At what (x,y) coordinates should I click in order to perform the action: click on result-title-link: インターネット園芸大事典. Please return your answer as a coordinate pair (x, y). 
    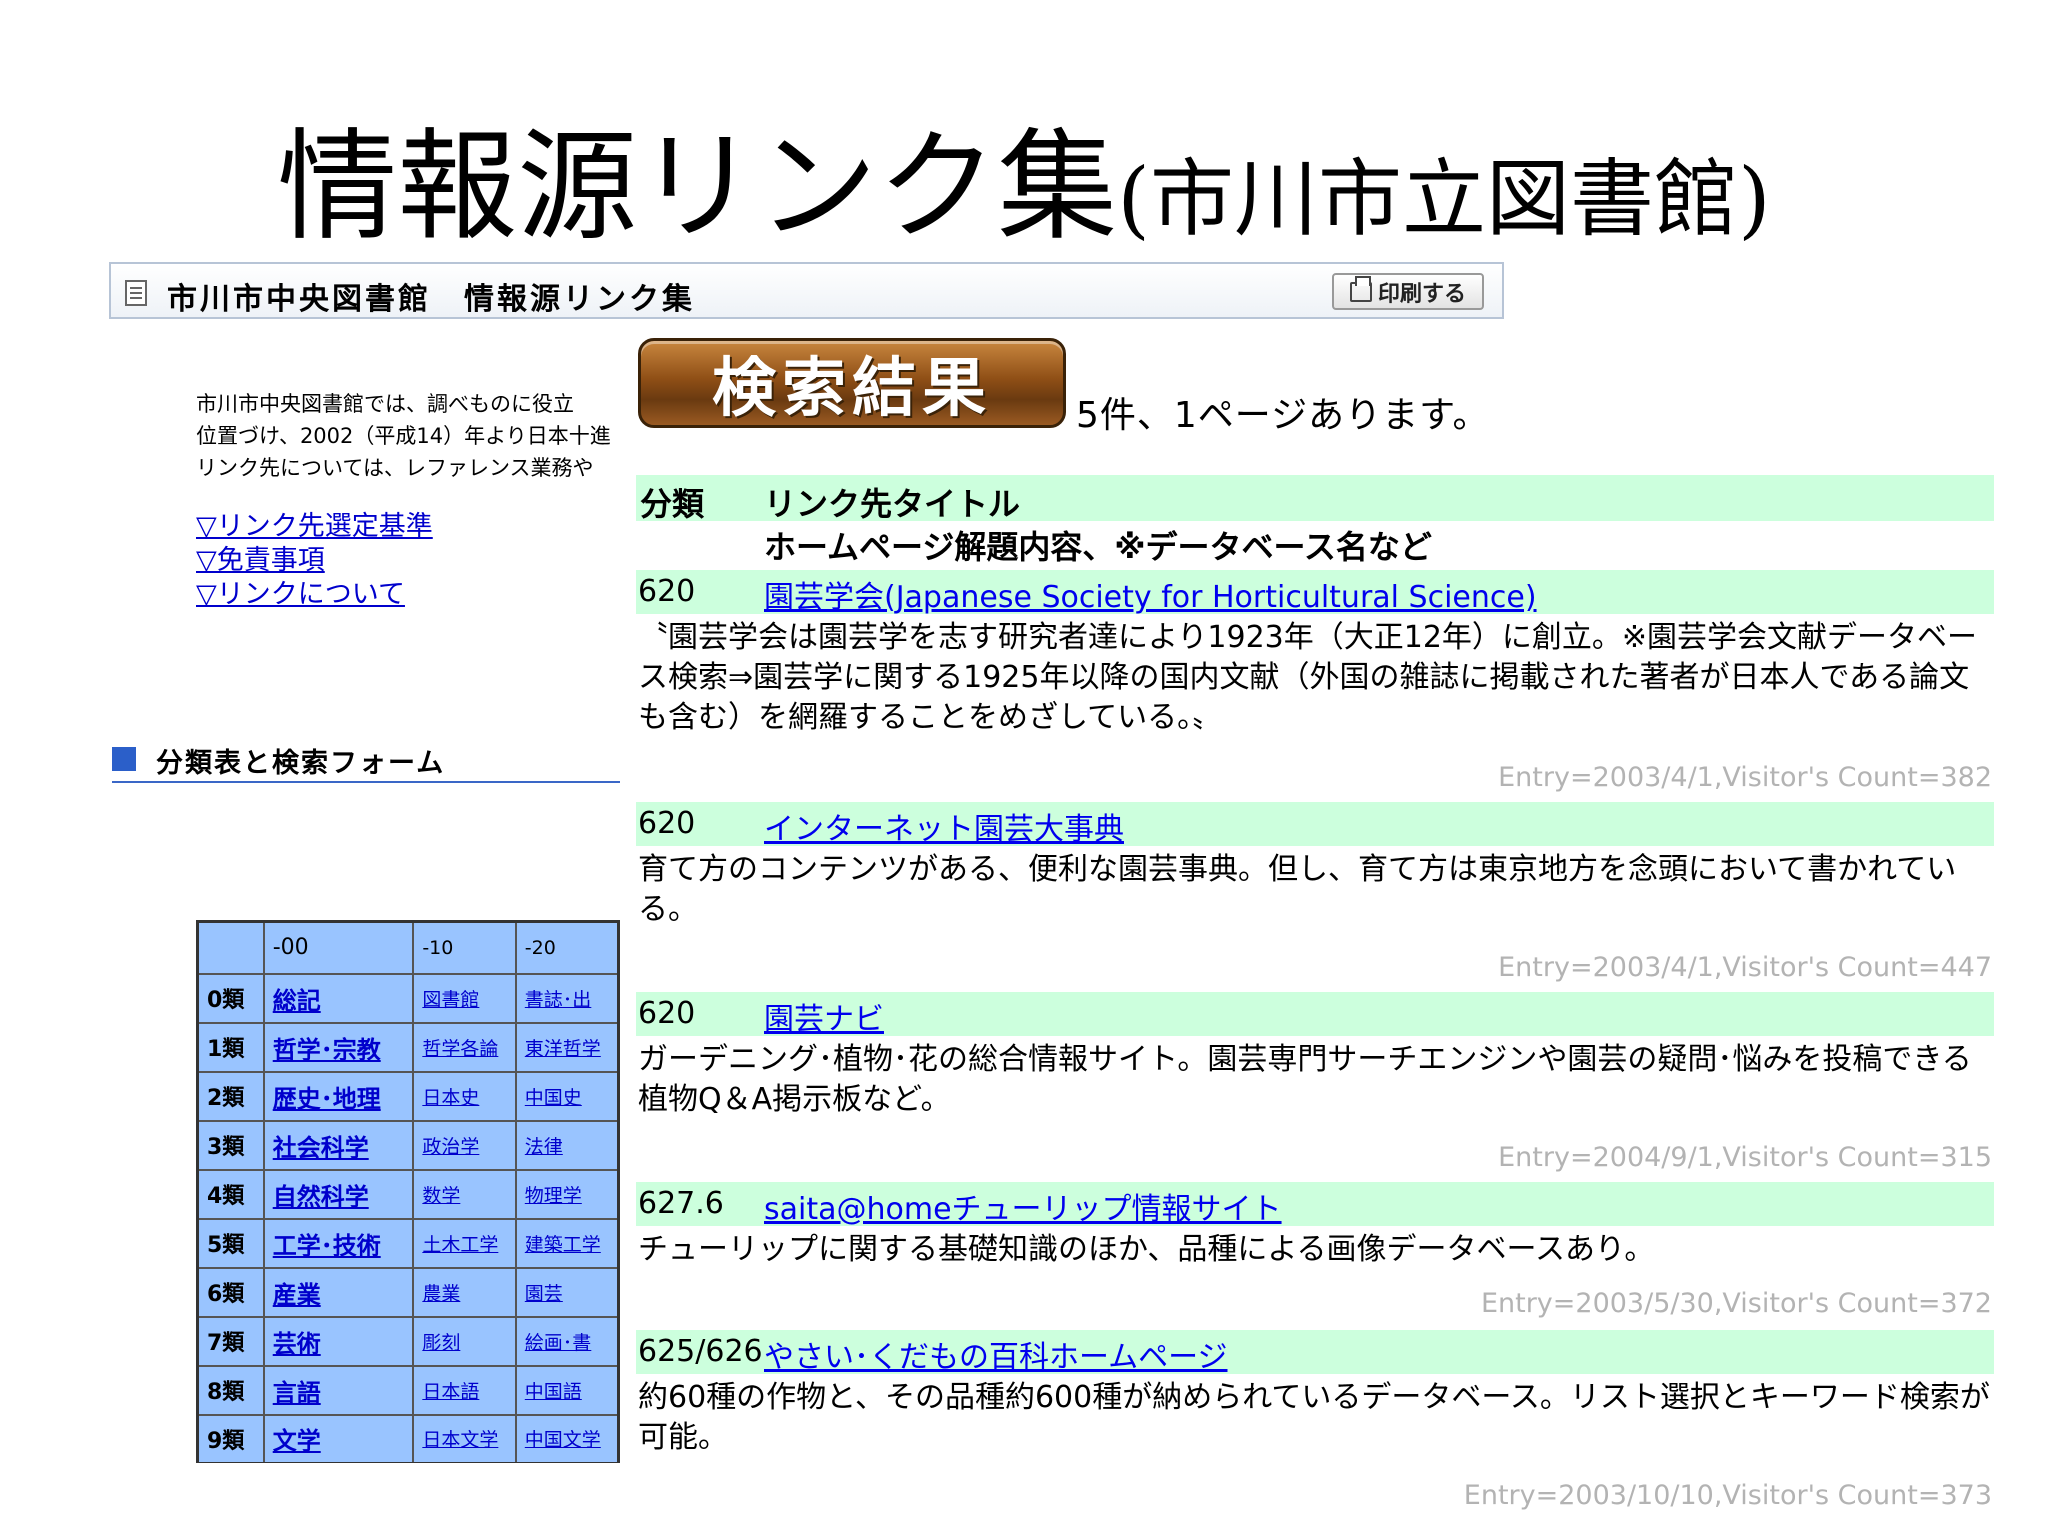
    Looking at the image, I should click on (944, 826).